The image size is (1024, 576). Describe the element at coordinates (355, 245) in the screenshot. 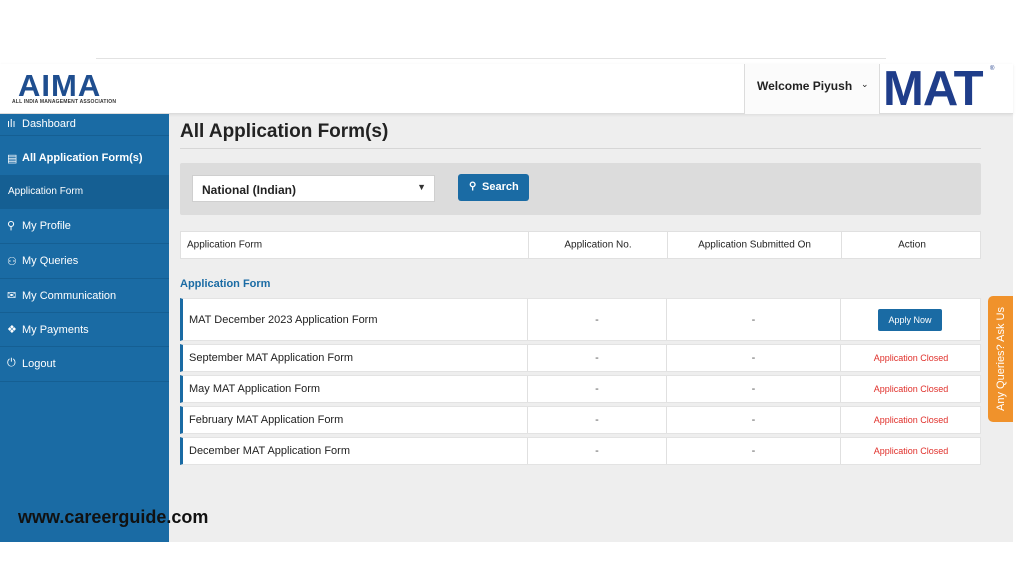

I see `header-application-form: Application Form` at that location.